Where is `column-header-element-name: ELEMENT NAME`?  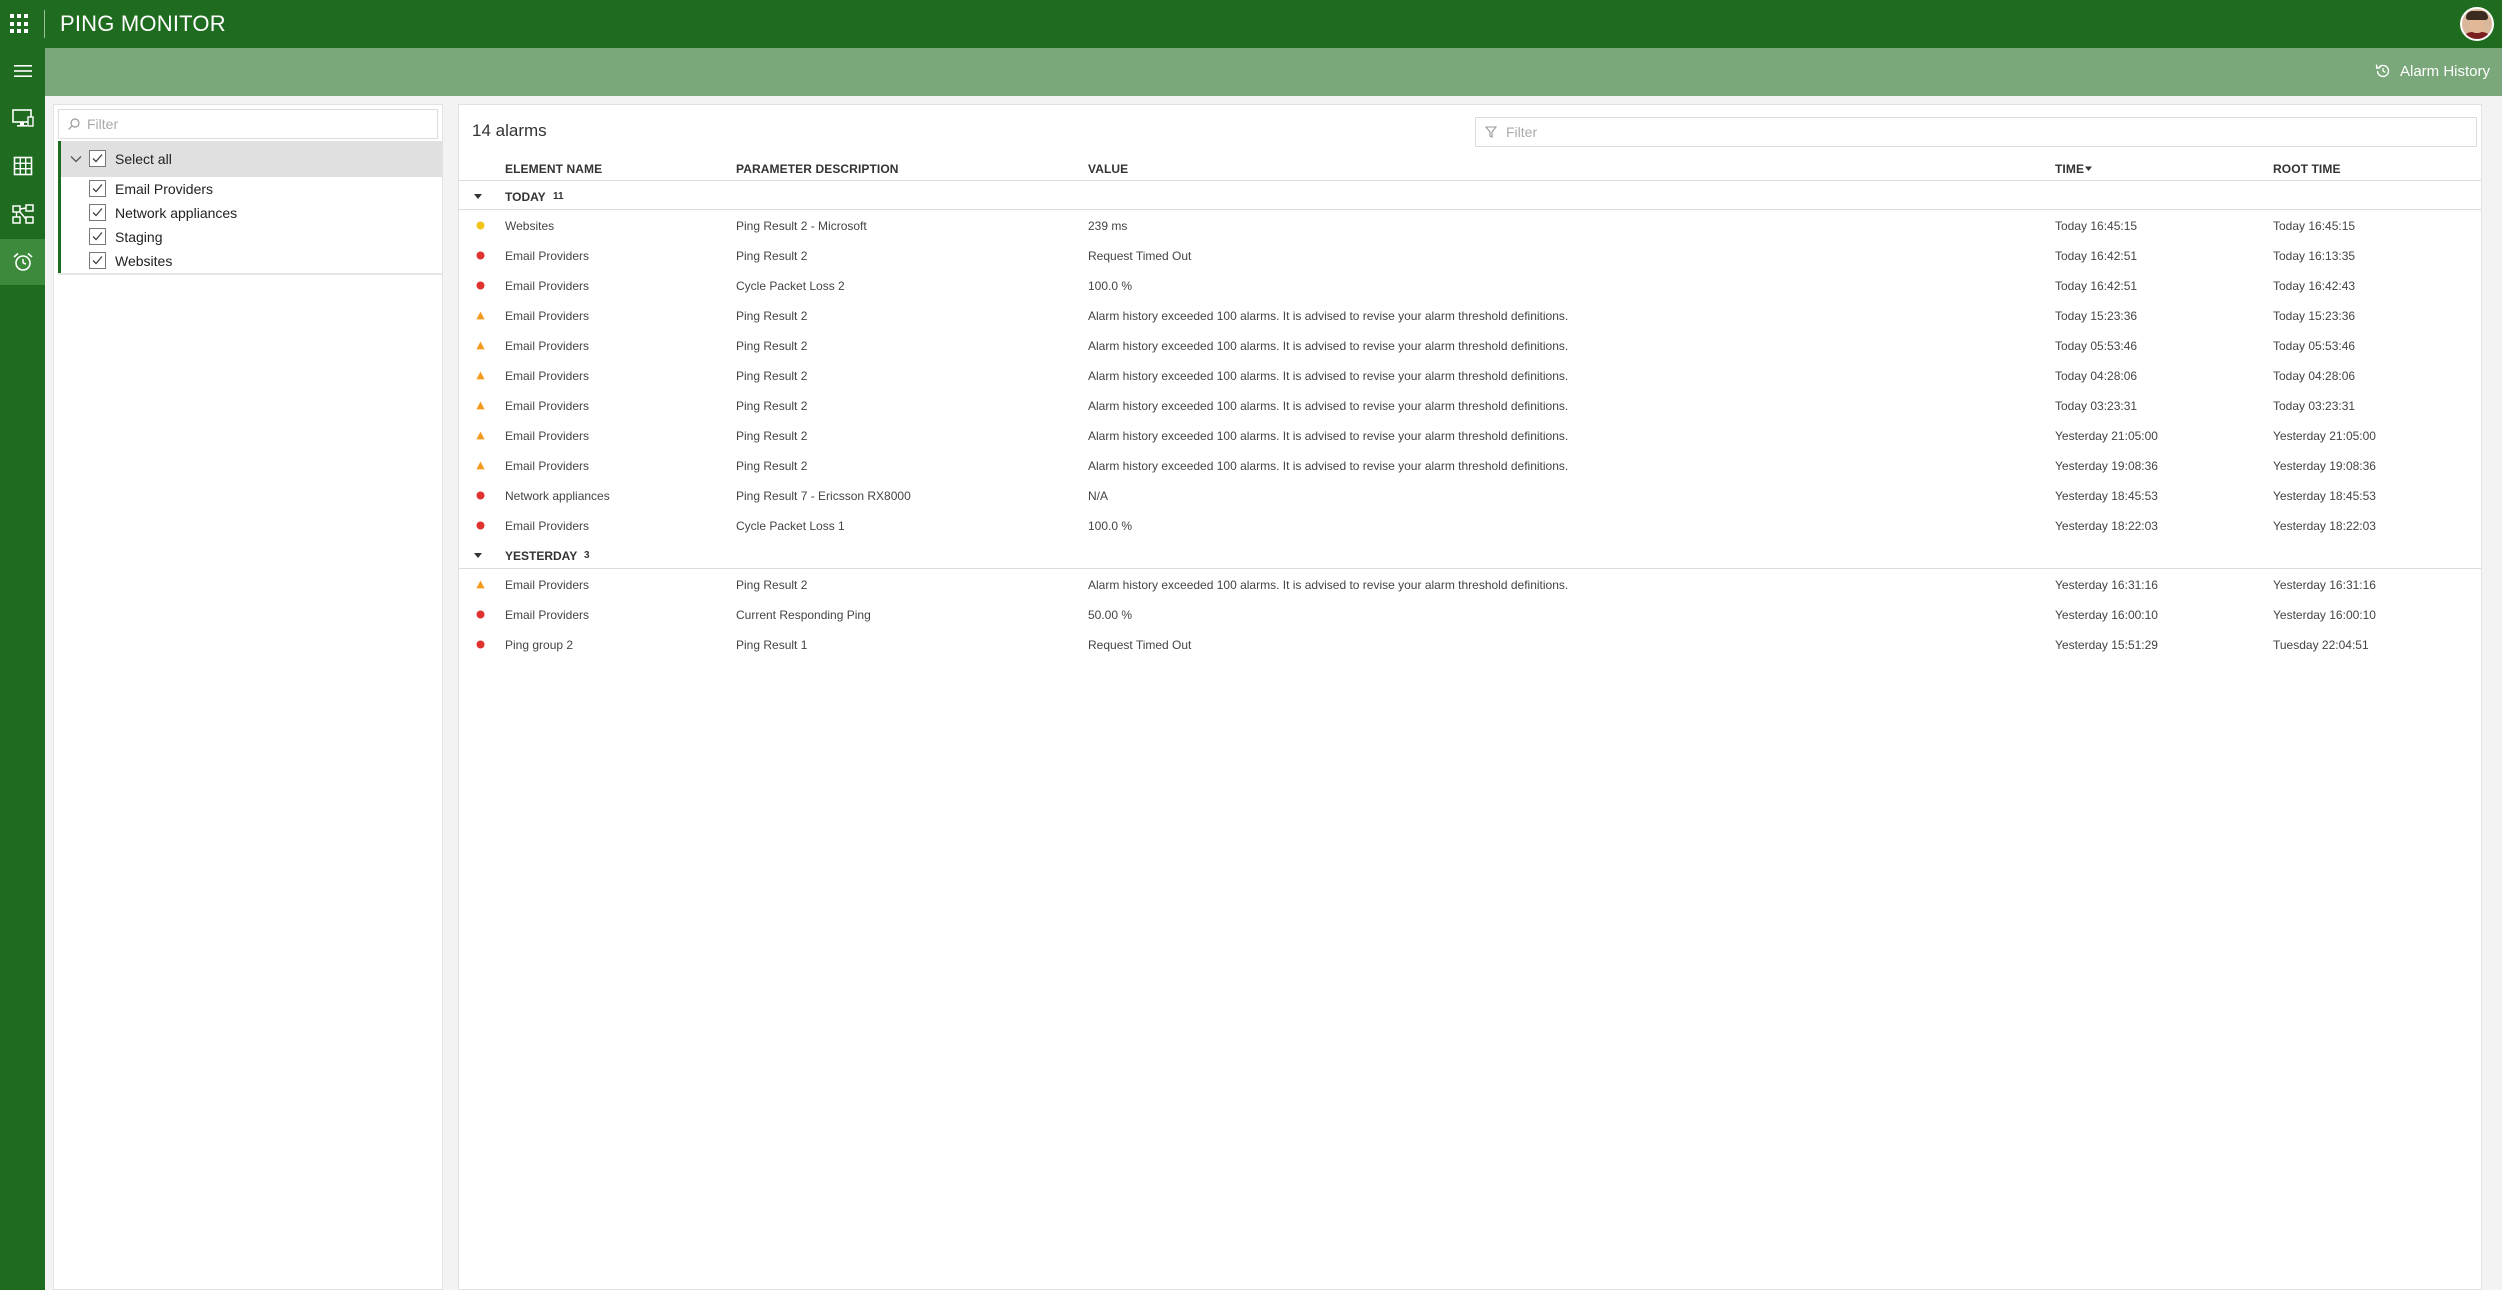
column-header-element-name: ELEMENT NAME is located at coordinates (553, 169).